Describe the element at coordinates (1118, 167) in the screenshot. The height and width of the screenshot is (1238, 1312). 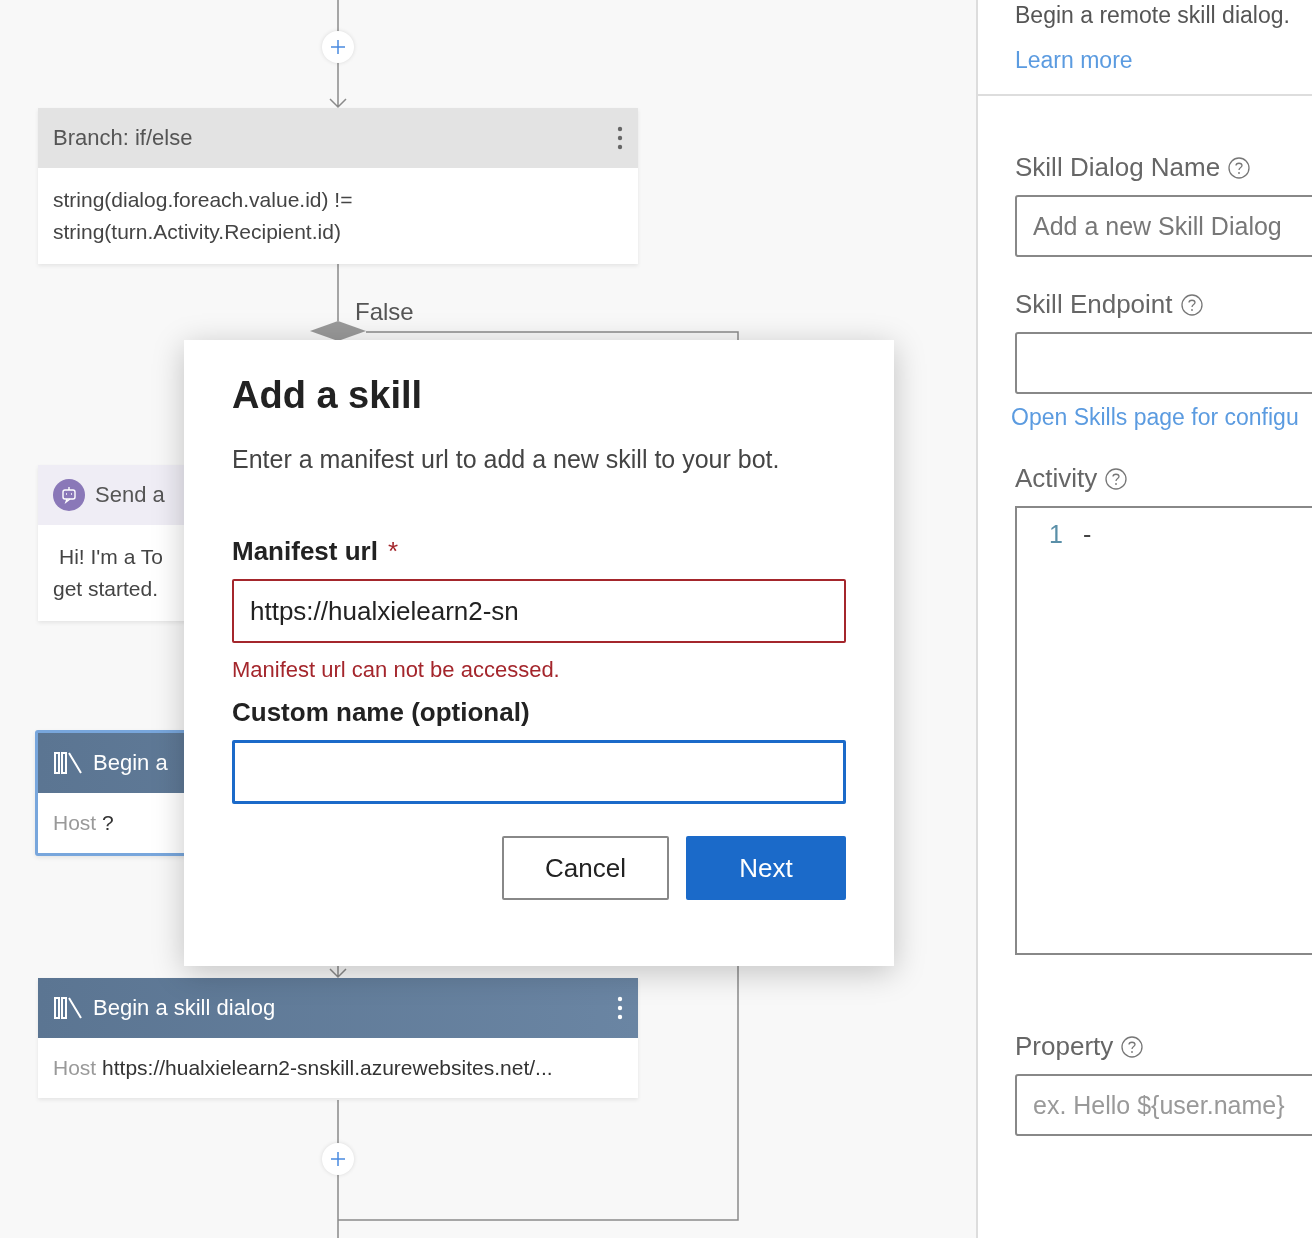
I see `field-label: Skill Dialog Name` at that location.